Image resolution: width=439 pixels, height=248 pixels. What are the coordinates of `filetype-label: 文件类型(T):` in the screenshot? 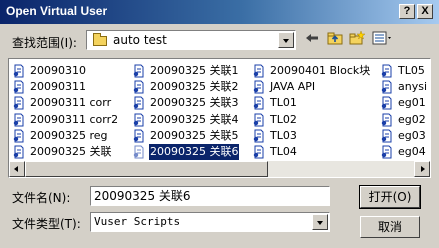 It's located at (46, 224).